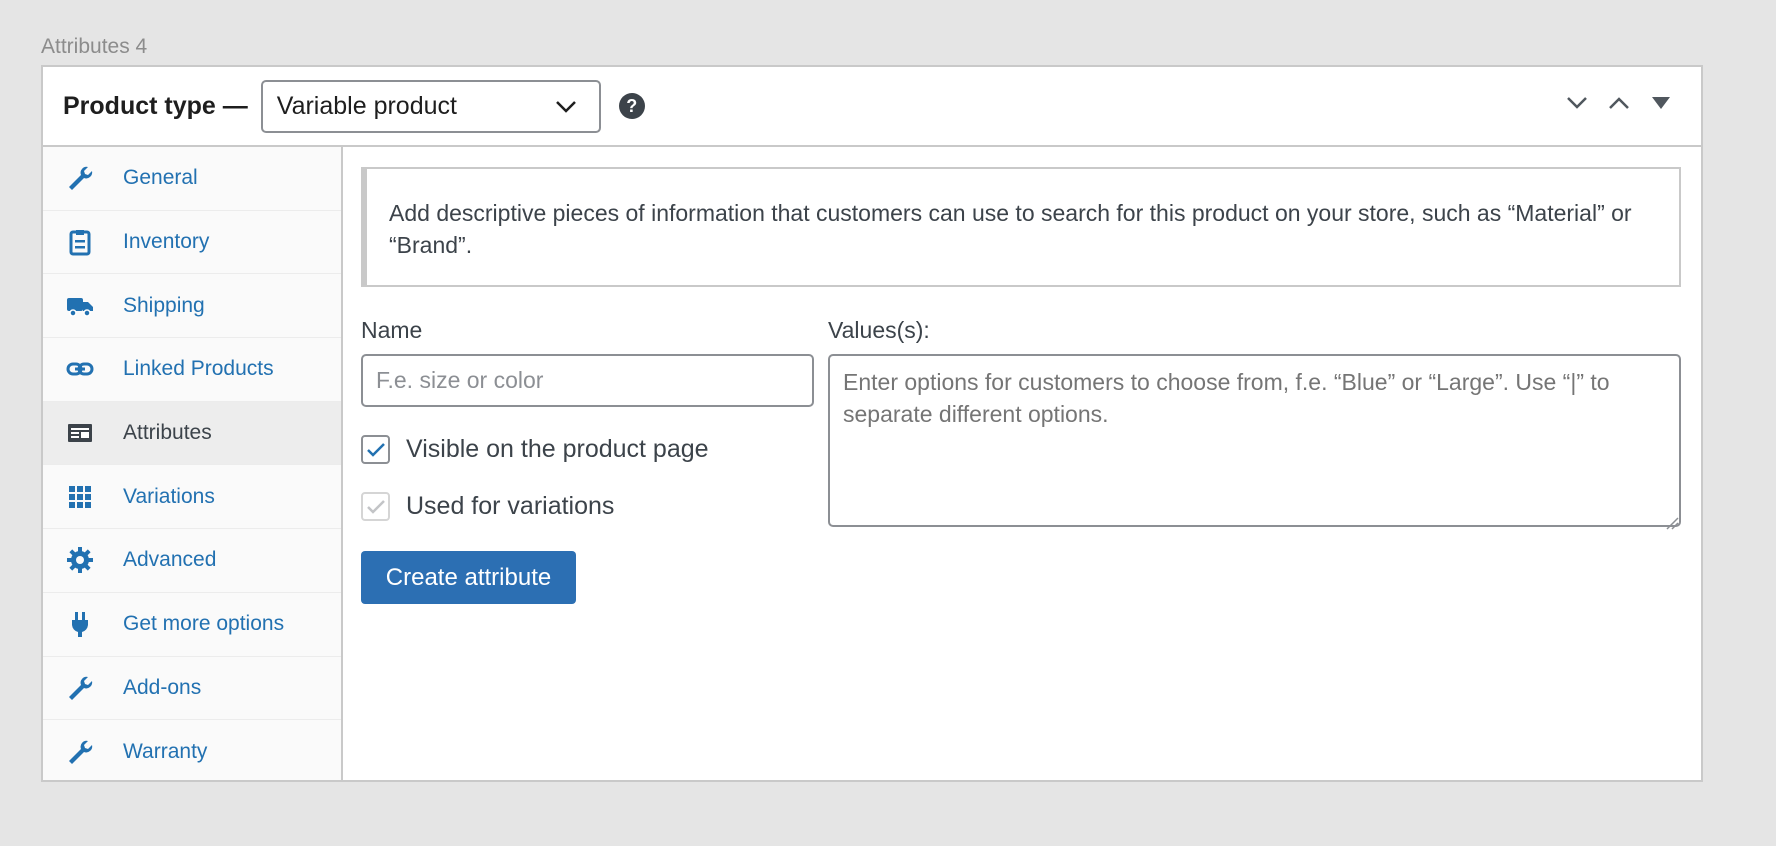 Image resolution: width=1776 pixels, height=846 pixels. Describe the element at coordinates (375, 449) in the screenshot. I see `visible-checkbox` at that location.